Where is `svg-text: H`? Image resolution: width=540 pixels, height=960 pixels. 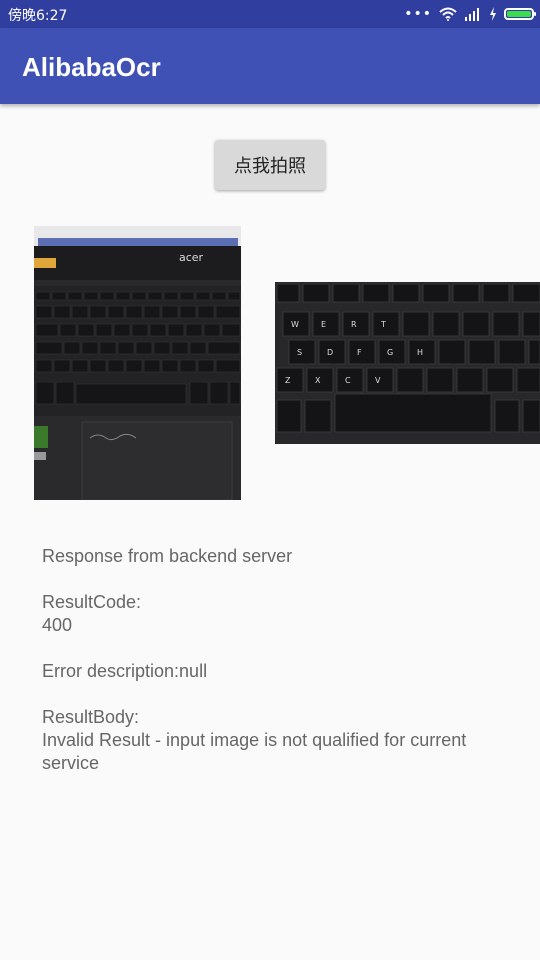
svg-text: H is located at coordinates (420, 352).